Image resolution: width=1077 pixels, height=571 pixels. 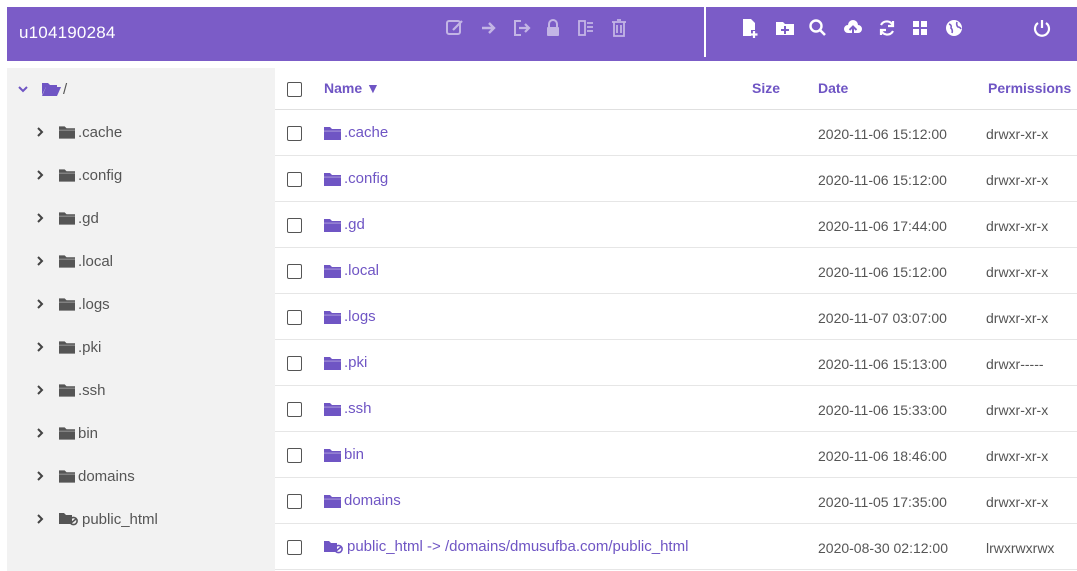 What do you see at coordinates (676, 271) in the screenshot?
I see `table-row: .local 2020-11-06 15:12:00 drwxr-xr-x` at bounding box center [676, 271].